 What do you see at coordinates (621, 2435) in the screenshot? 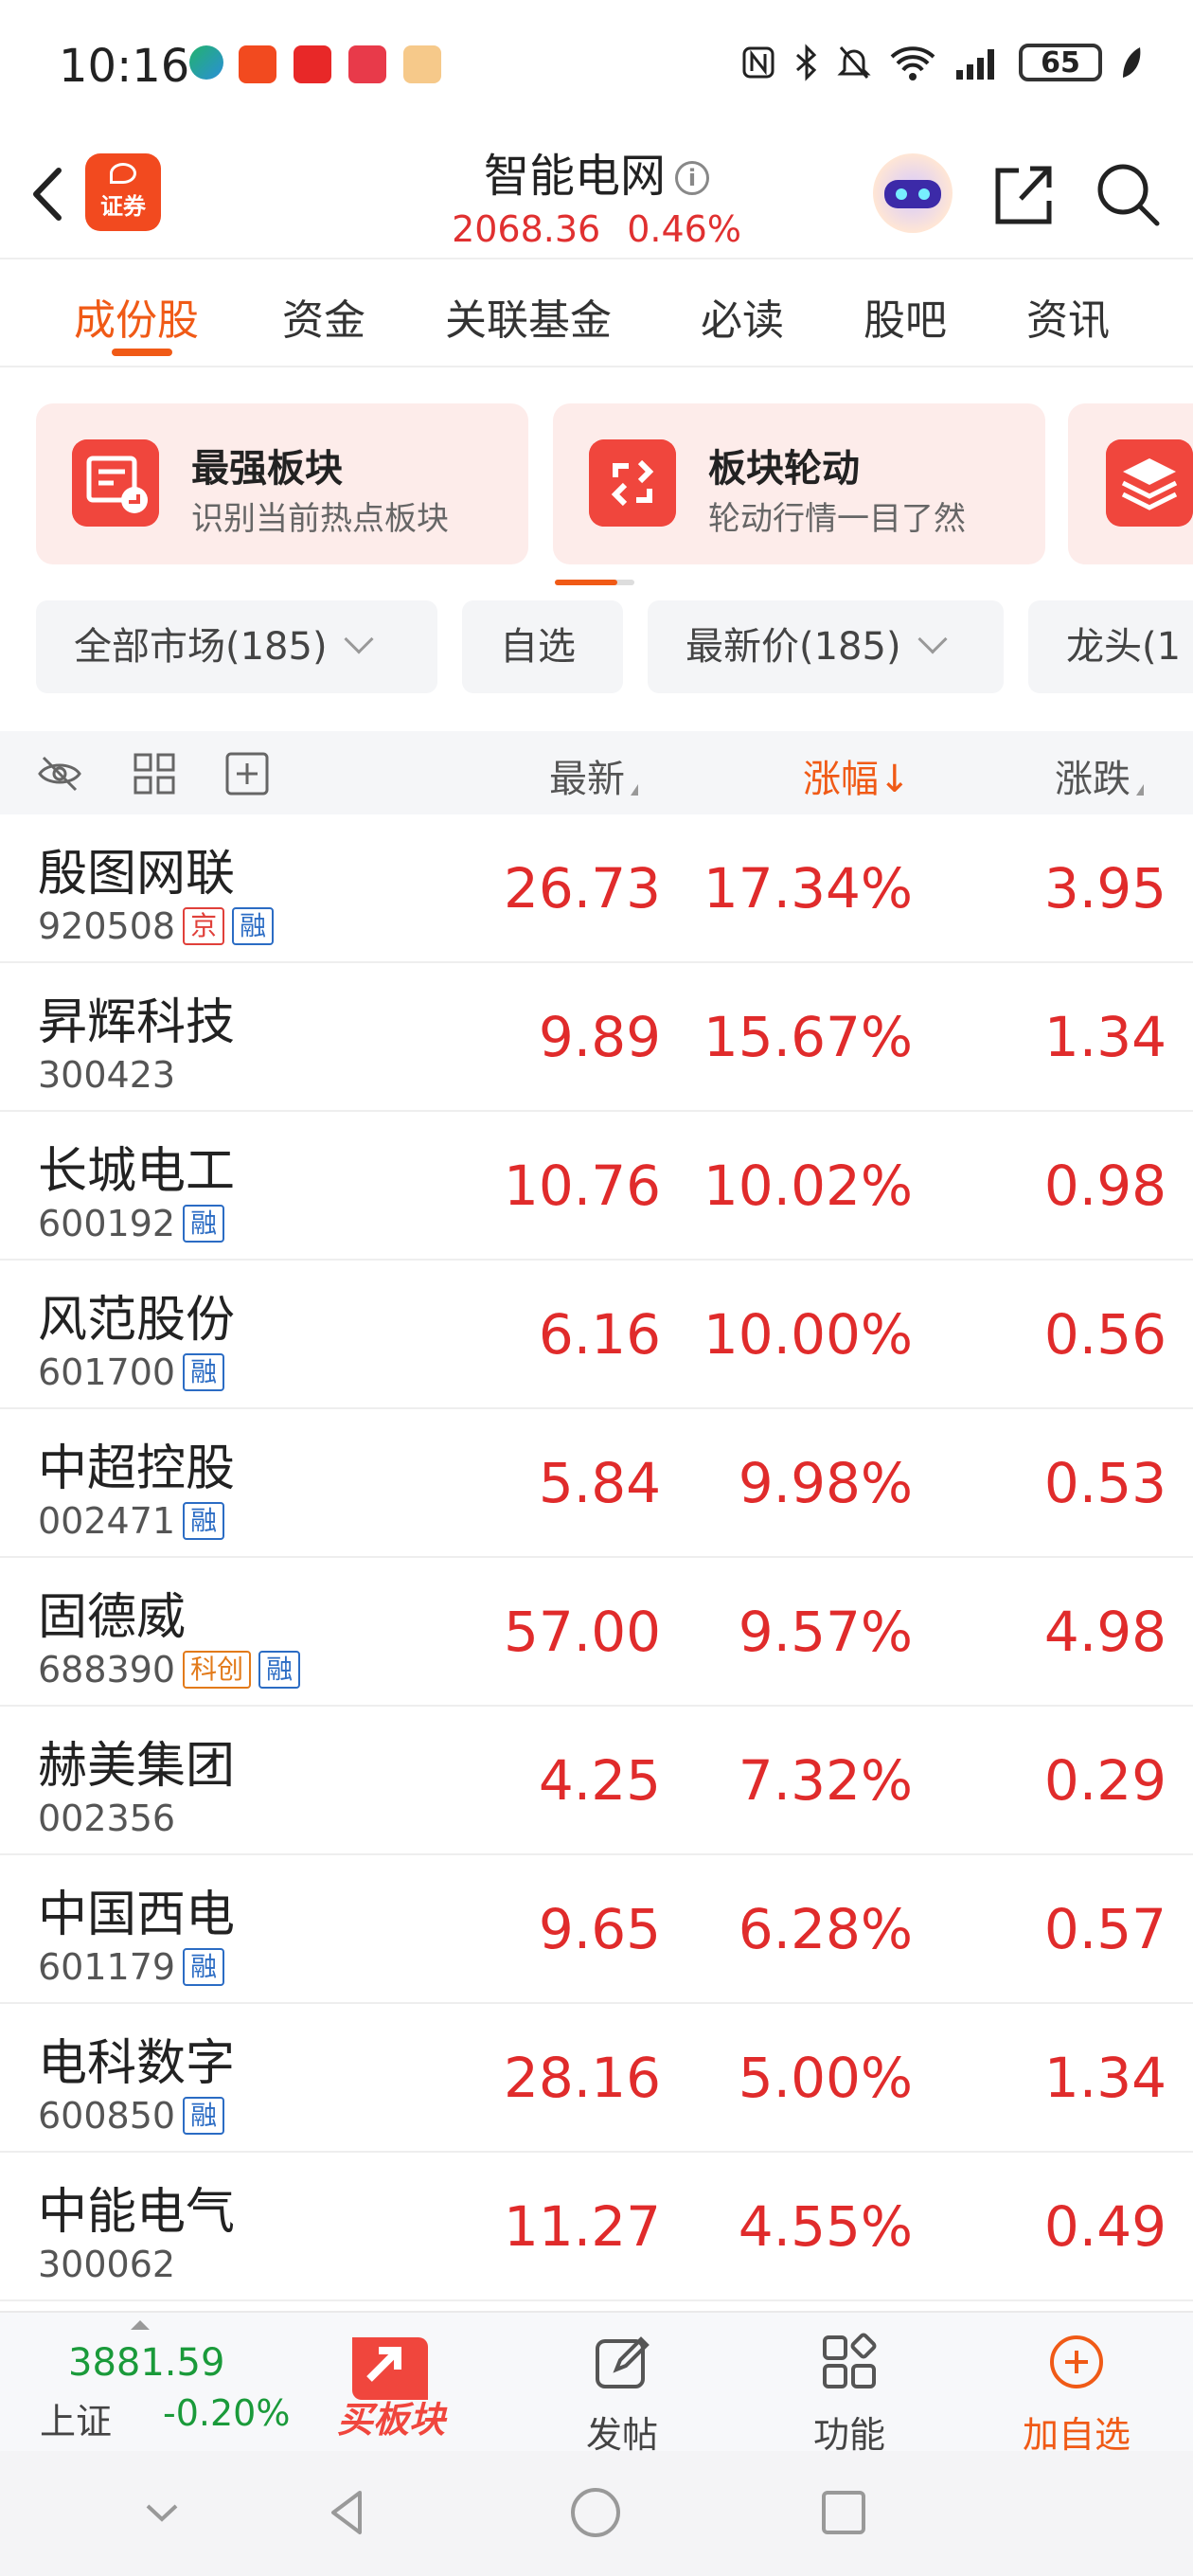
I see `post-label: 发帖` at bounding box center [621, 2435].